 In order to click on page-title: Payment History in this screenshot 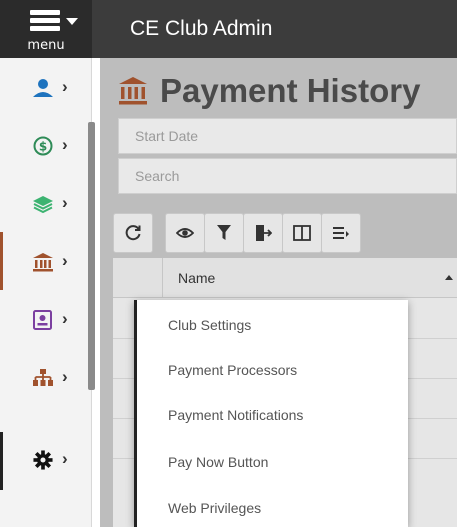, I will do `click(290, 90)`.